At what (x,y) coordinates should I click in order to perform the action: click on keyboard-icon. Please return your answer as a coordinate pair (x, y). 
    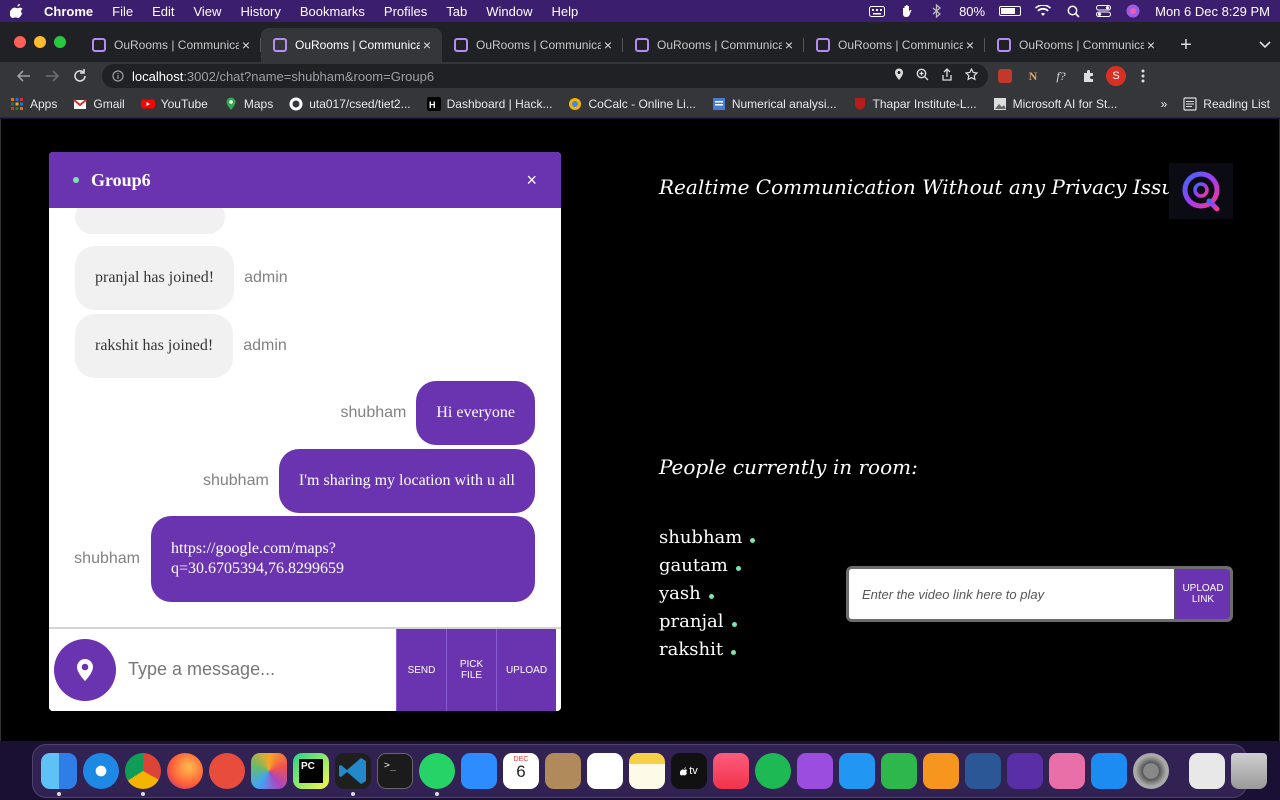
    Looking at the image, I should click on (877, 11).